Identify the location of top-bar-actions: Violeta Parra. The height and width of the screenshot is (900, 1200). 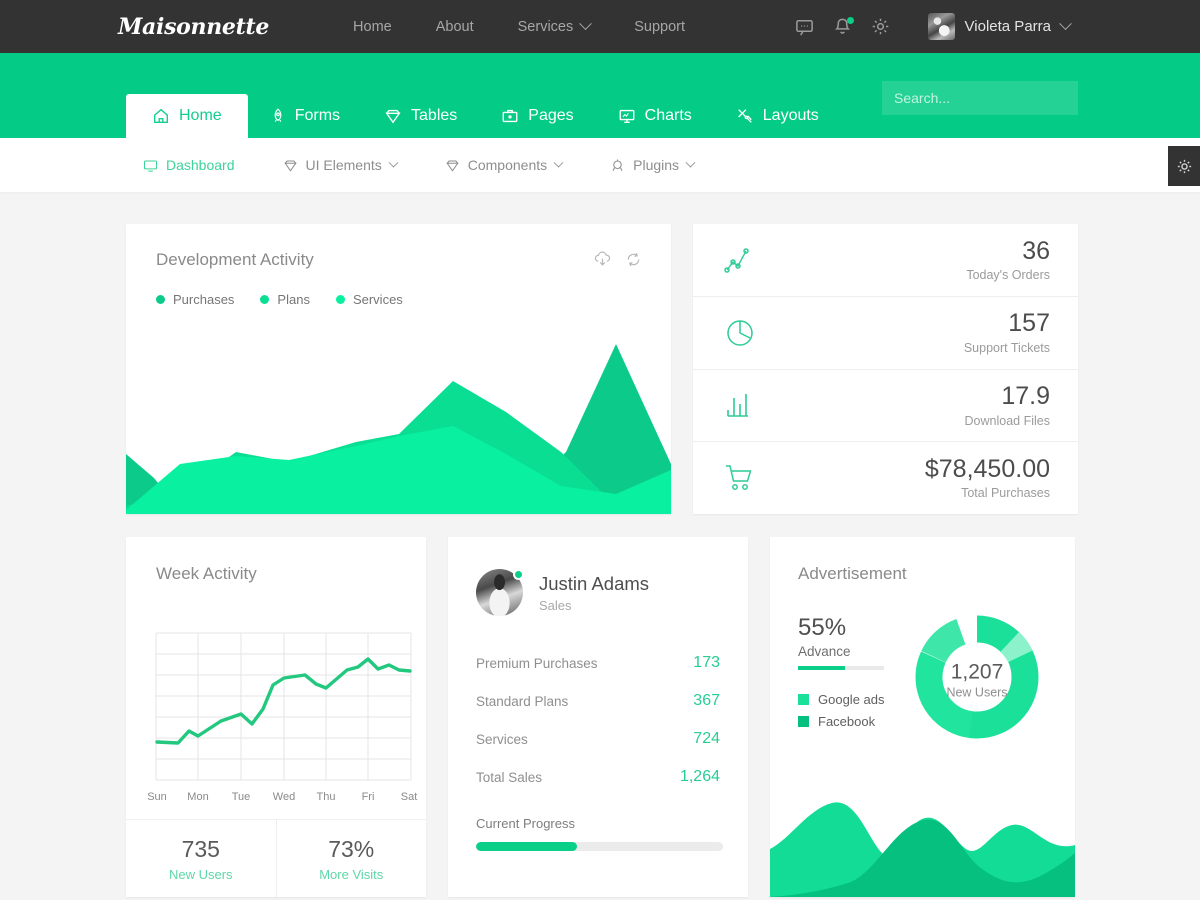
(929, 26).